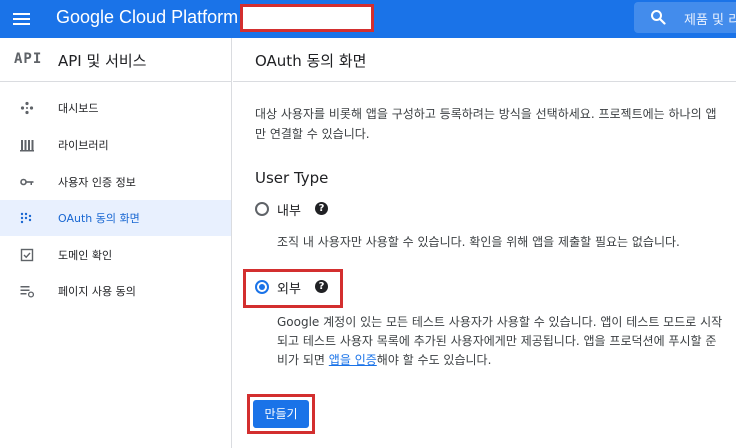 This screenshot has height=448, width=736. What do you see at coordinates (434, 360) in the screenshot?
I see `external-desc-text-end: 해야 할 수도 있습니다.` at bounding box center [434, 360].